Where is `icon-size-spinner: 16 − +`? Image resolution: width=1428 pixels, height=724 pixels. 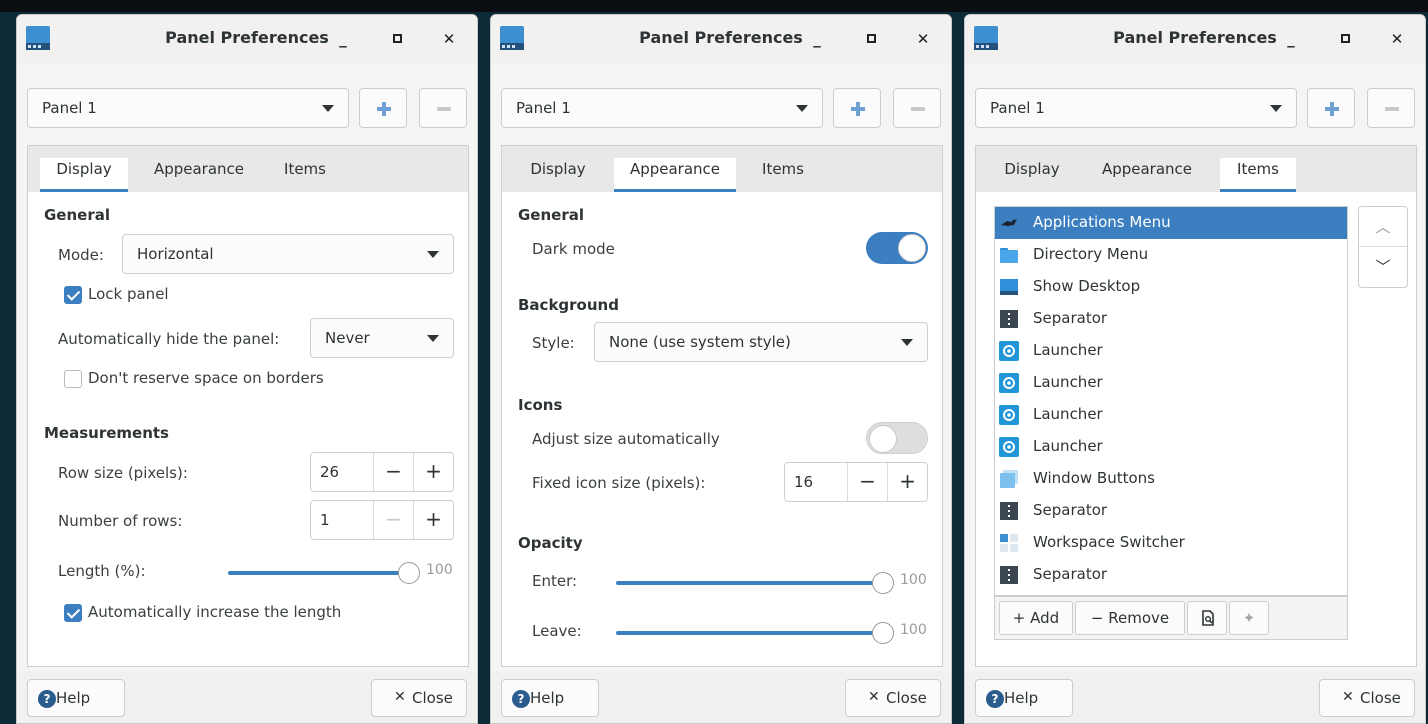 icon-size-spinner: 16 − + is located at coordinates (856, 482).